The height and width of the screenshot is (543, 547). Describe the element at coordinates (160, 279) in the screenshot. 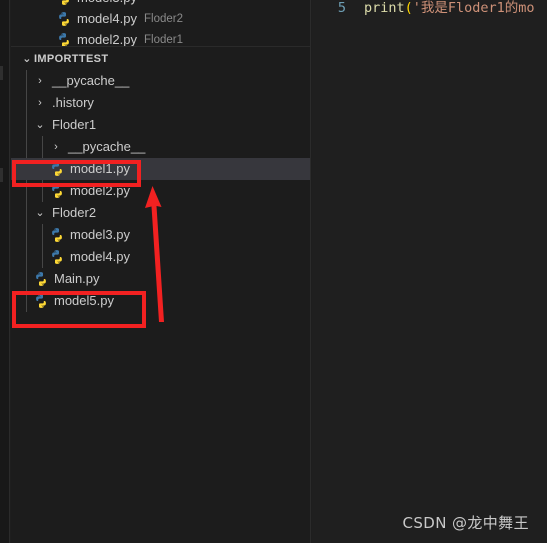

I see `tree-item-main-py: Main.py` at that location.